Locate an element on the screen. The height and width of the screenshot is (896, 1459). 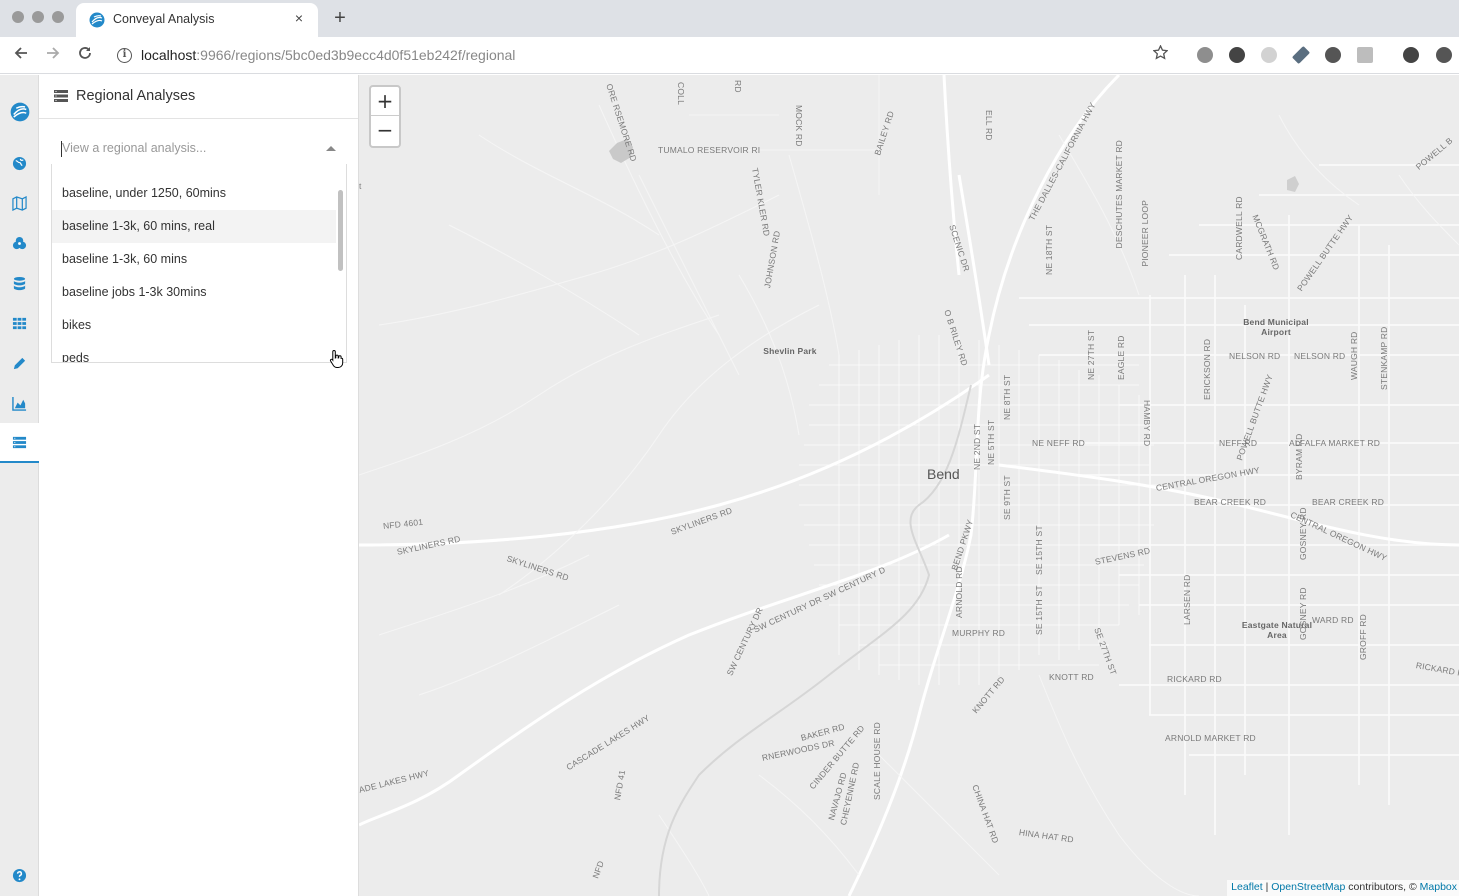
extension-globe-icon is located at coordinates (1205, 55).